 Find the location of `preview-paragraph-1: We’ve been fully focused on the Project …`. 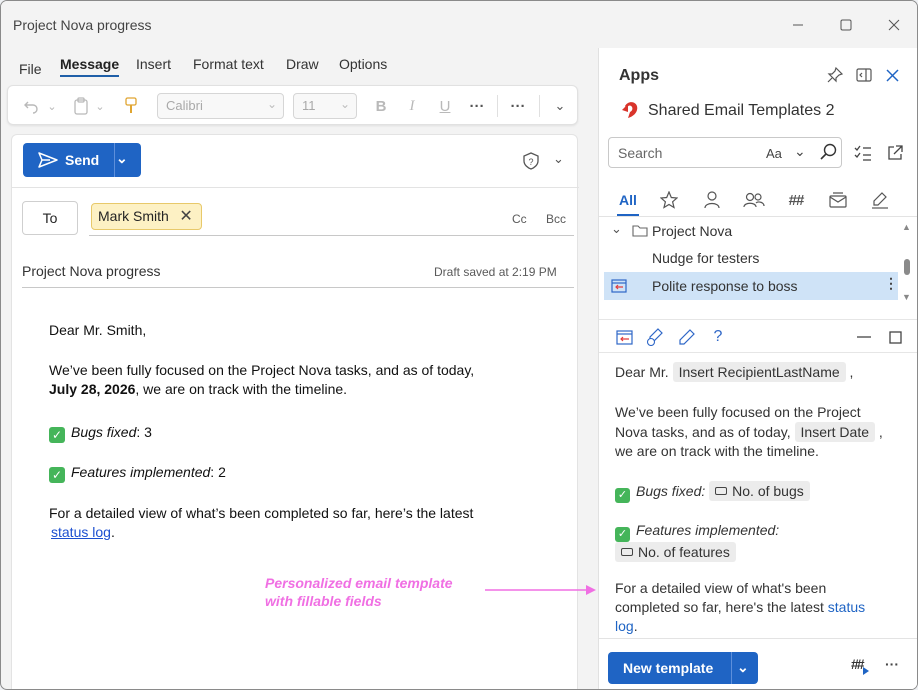

preview-paragraph-1: We’ve been fully focused on the Project … is located at coordinates (755, 432).